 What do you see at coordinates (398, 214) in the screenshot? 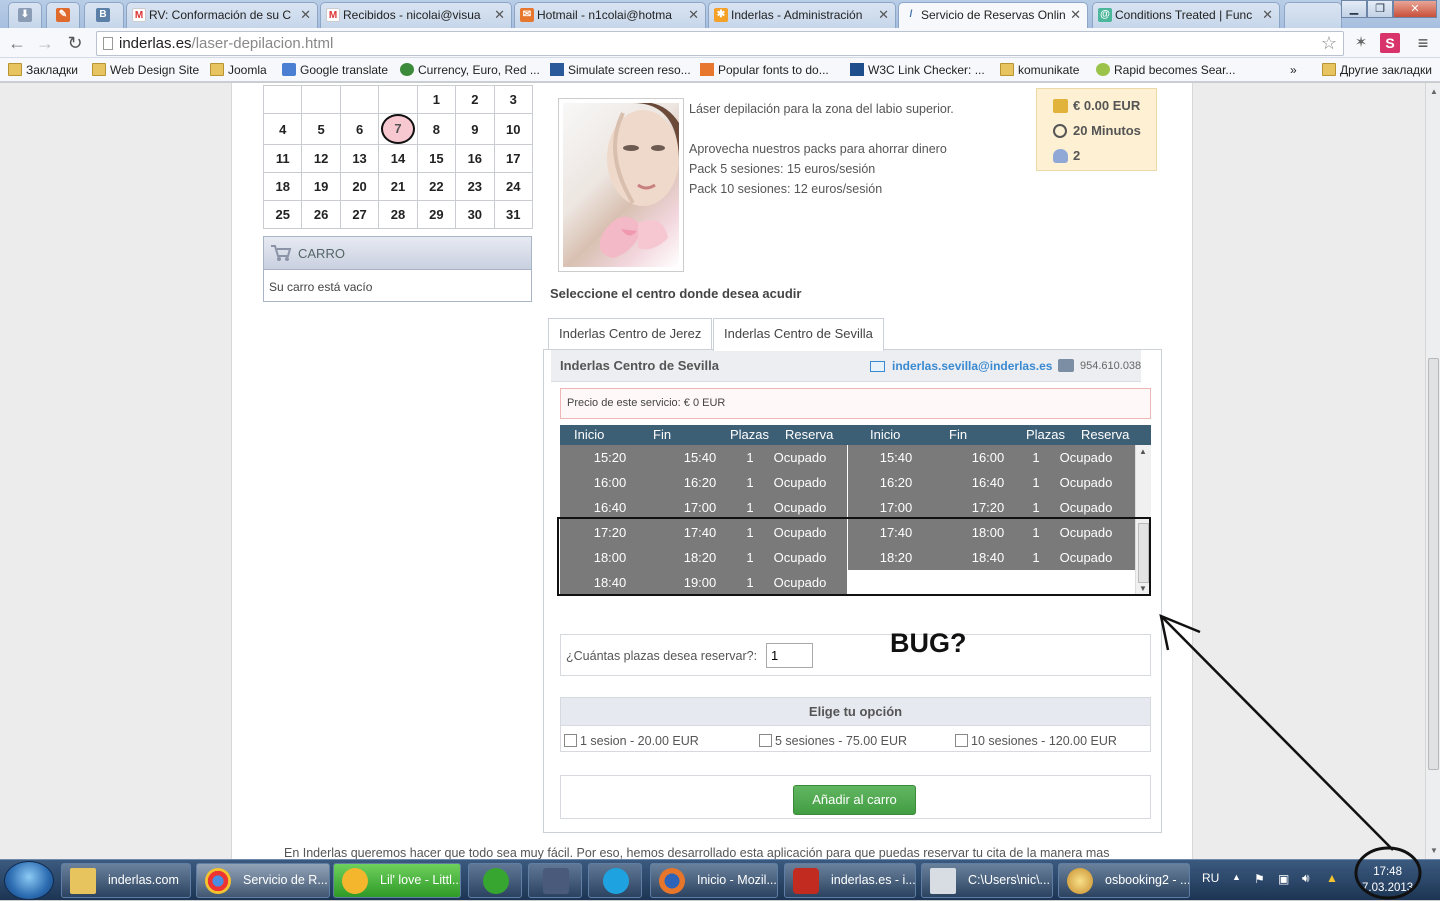
I see `calendar-day: 28` at bounding box center [398, 214].